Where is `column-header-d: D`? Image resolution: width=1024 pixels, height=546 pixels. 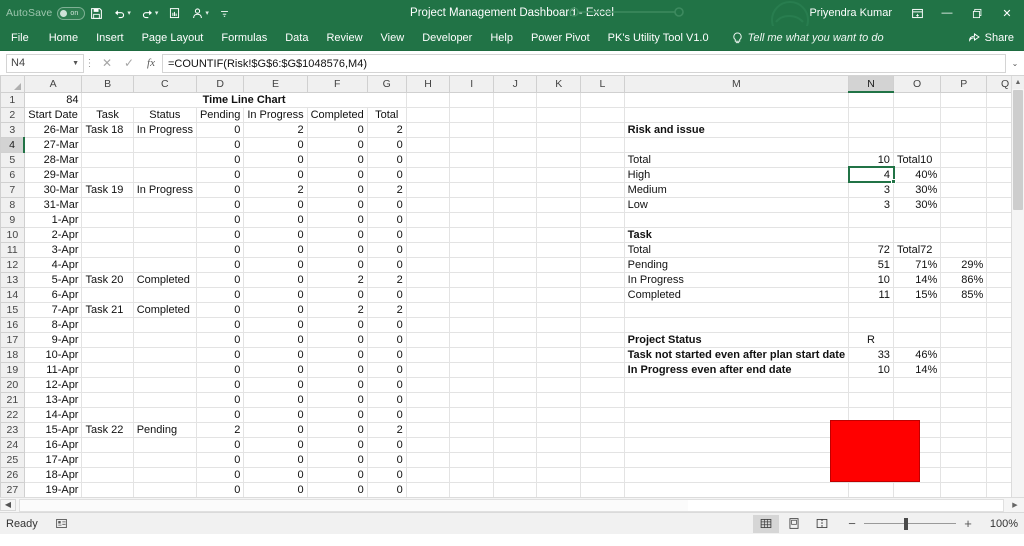 column-header-d: D is located at coordinates (220, 84).